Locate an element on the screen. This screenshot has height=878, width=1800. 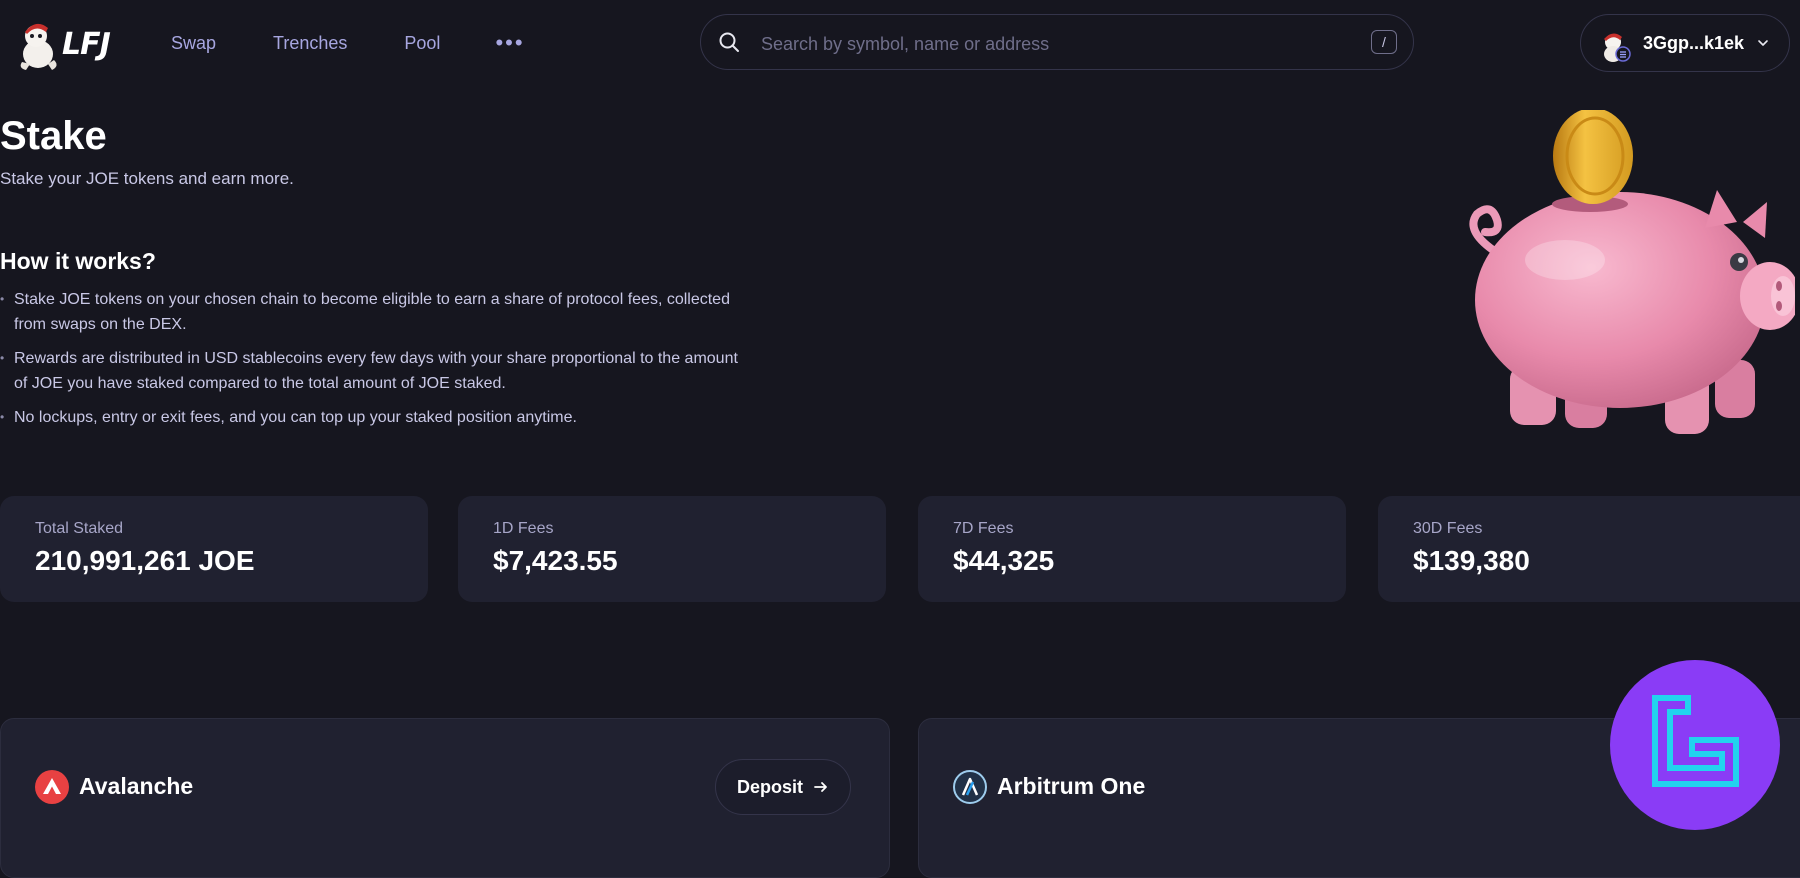
page-title: Stake is located at coordinates (53, 136).